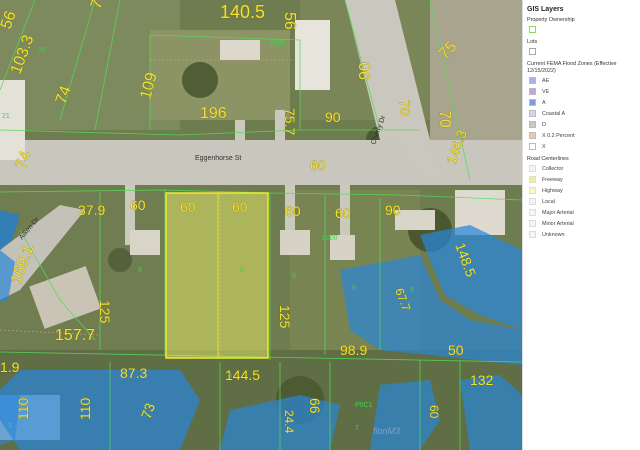 The height and width of the screenshot is (450, 640). I want to click on dimension-label: 37.9, so click(91, 210).